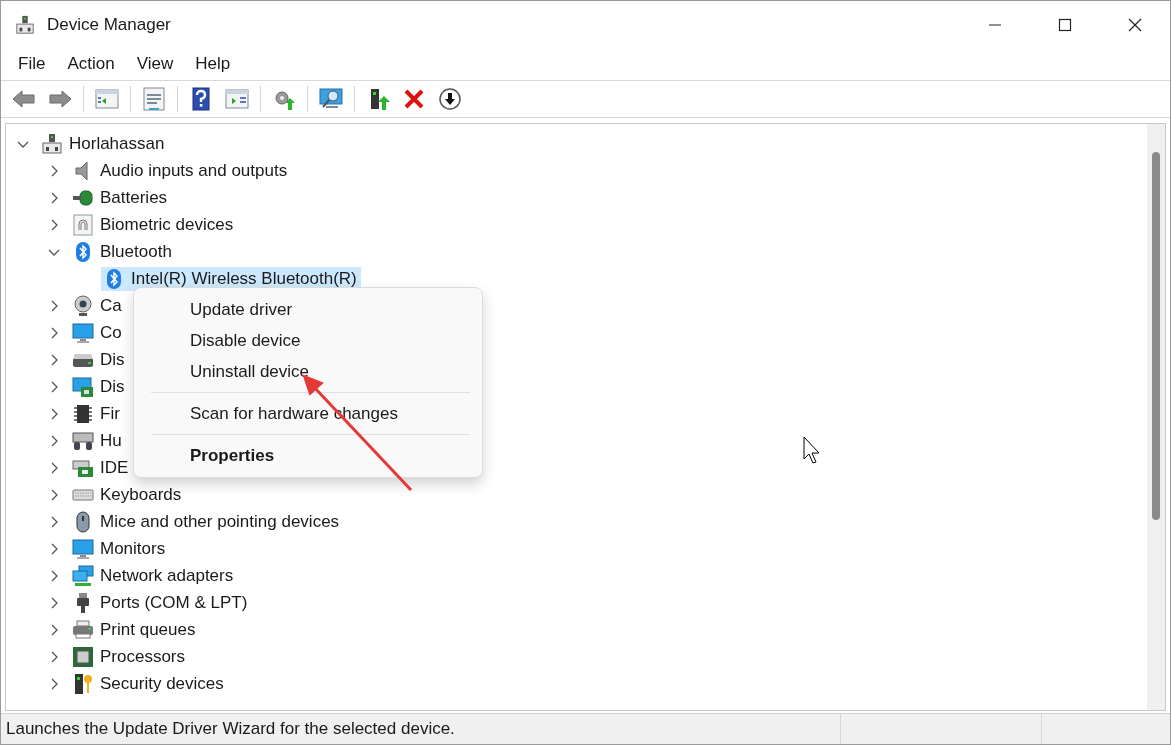 The width and height of the screenshot is (1171, 745). I want to click on status-text: Launches the Update Driver Wizard for the selected device., so click(230, 729).